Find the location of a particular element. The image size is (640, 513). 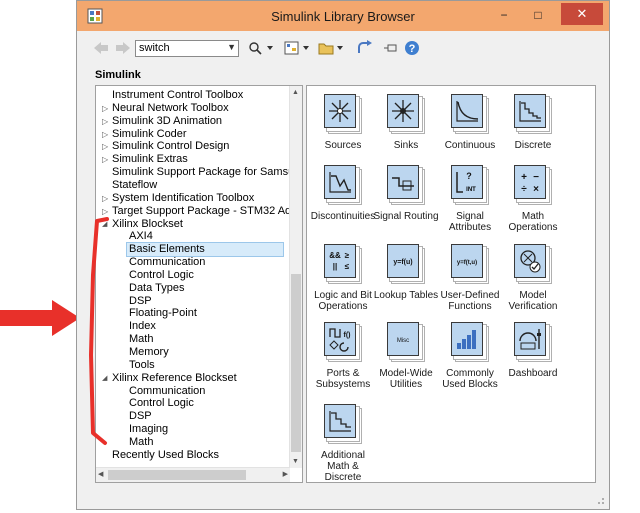

tree-subitem: Data Types is located at coordinates (156, 288).